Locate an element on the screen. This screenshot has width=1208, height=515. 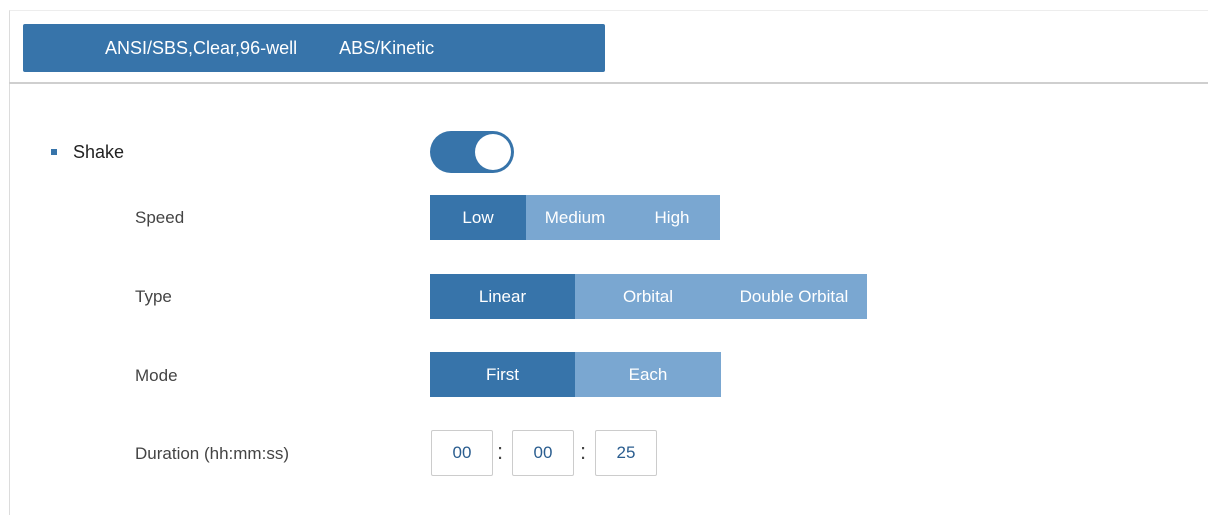
plate-type-label: ANSI/SBS,Clear,96-well is located at coordinates (201, 48).